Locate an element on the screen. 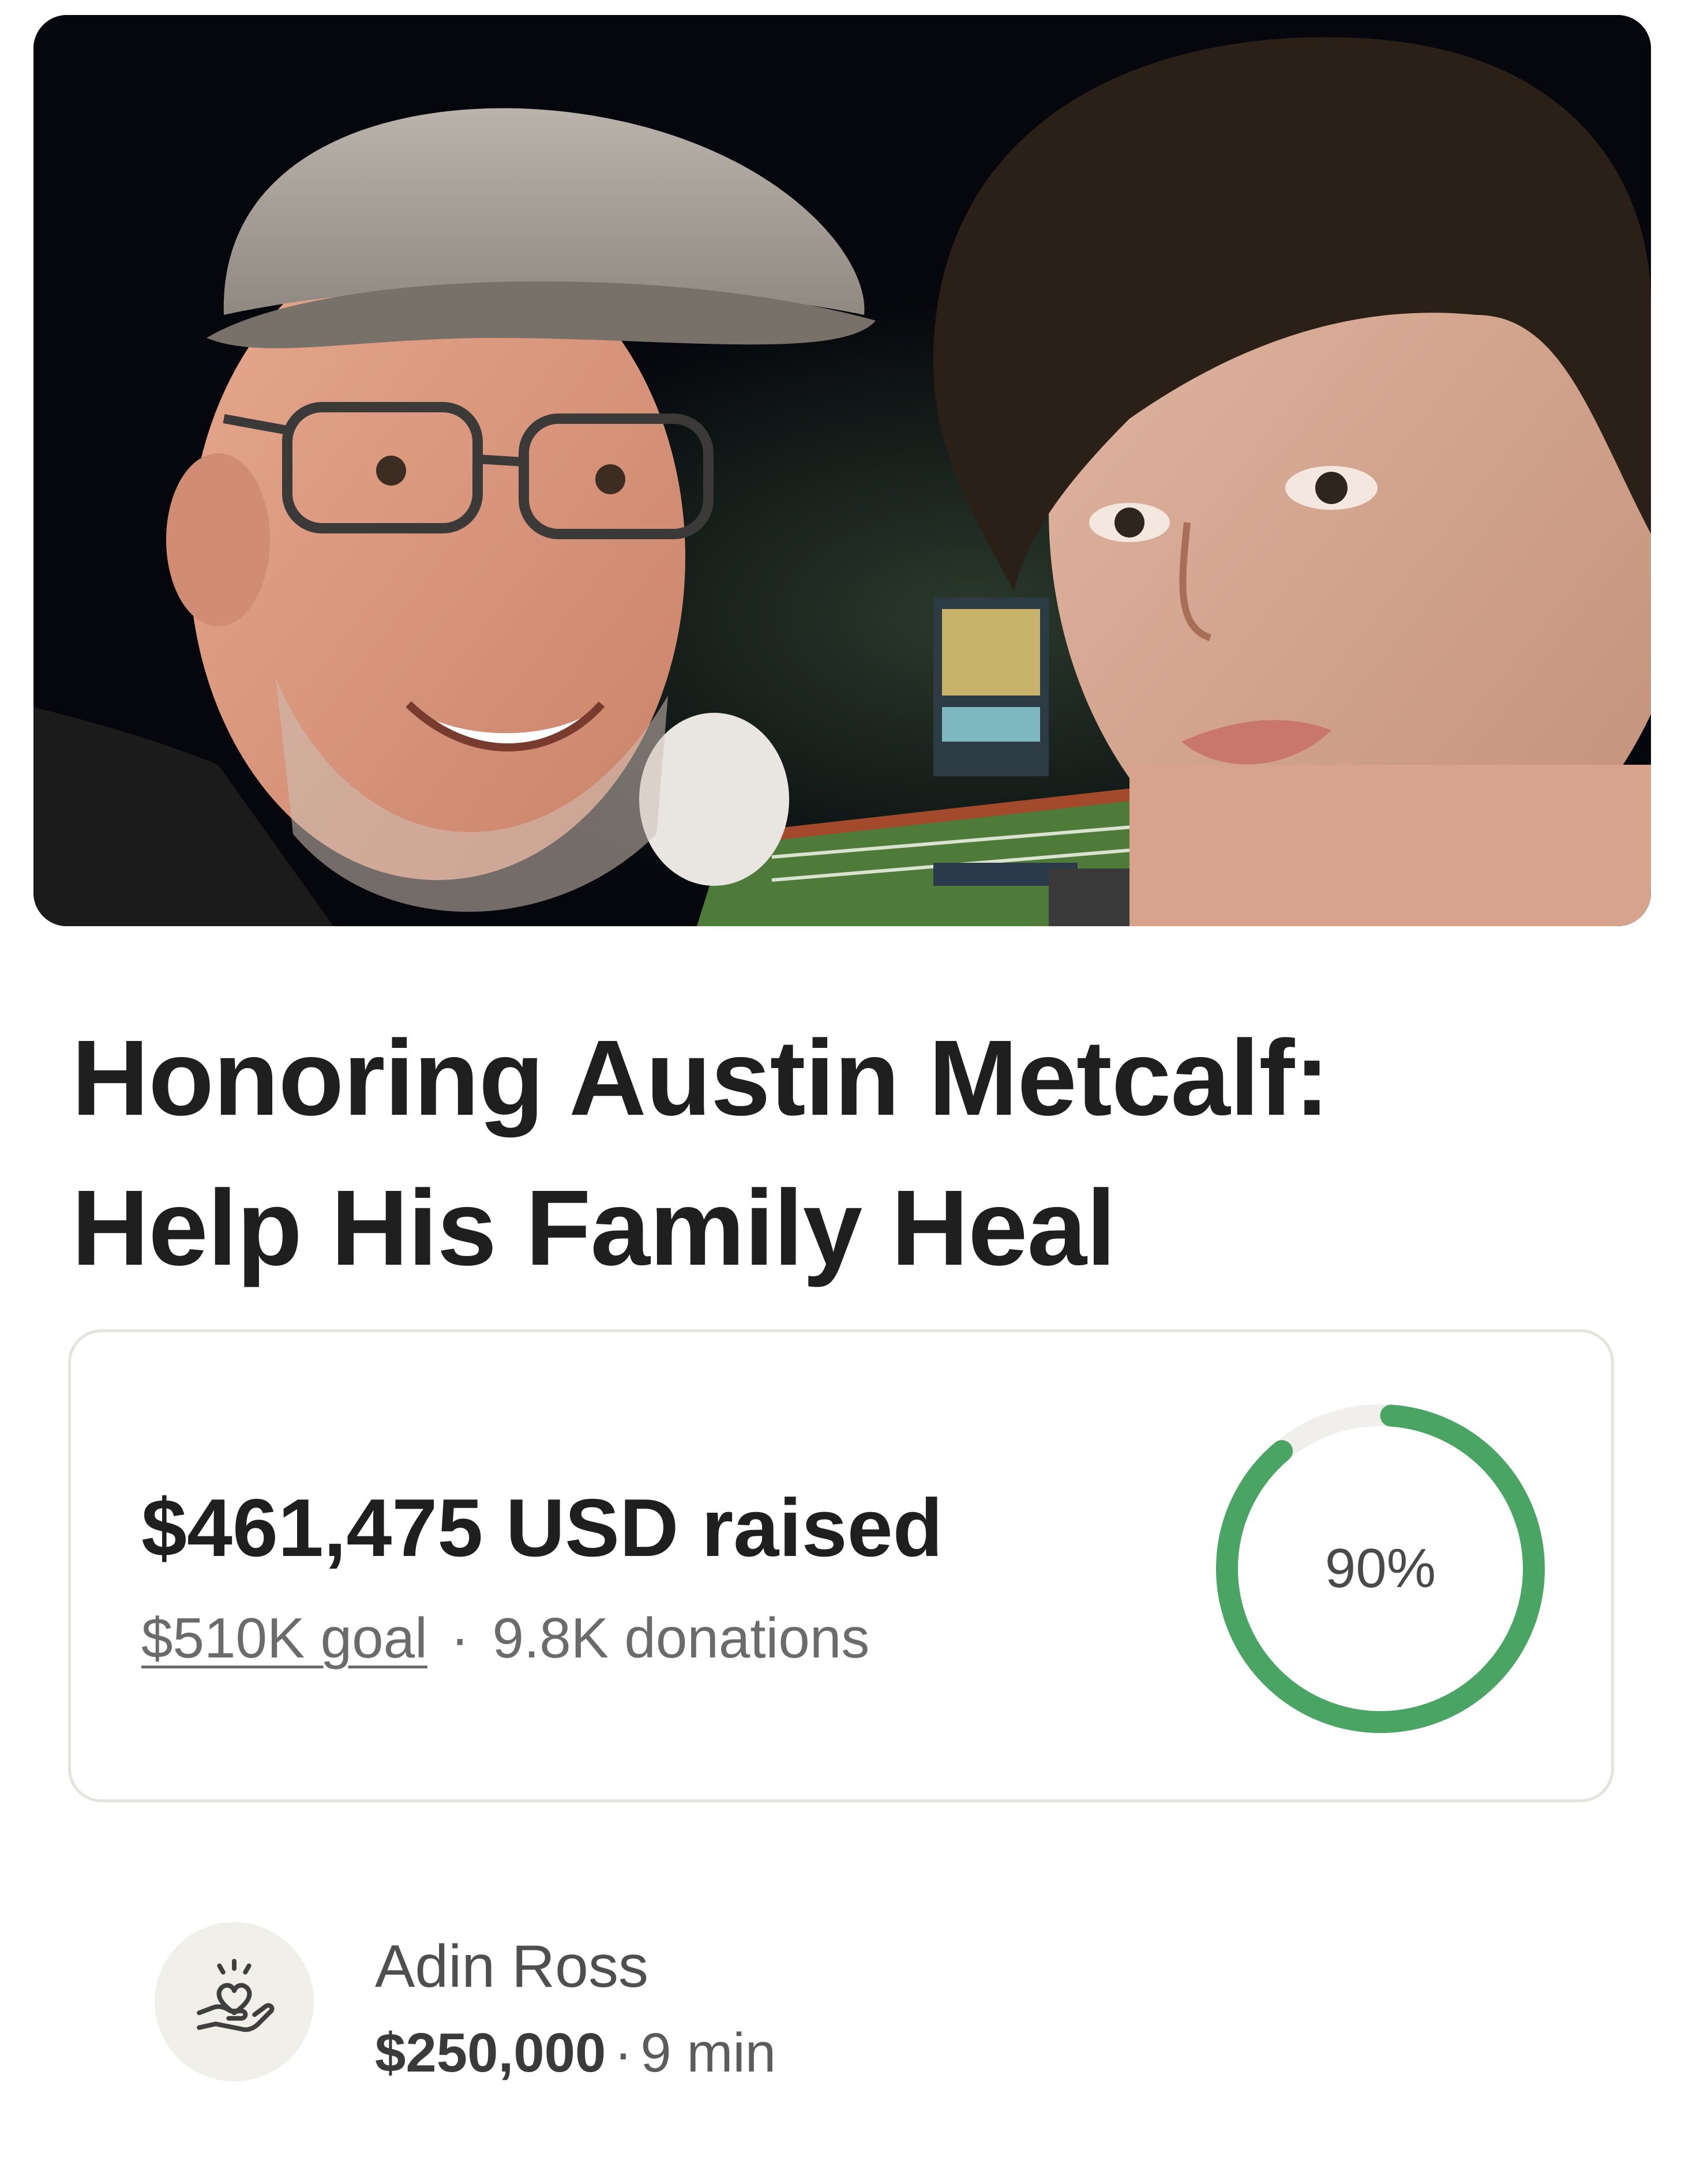  goal-and-donations: $510K goal · 9.8K donations is located at coordinates (505, 1637).